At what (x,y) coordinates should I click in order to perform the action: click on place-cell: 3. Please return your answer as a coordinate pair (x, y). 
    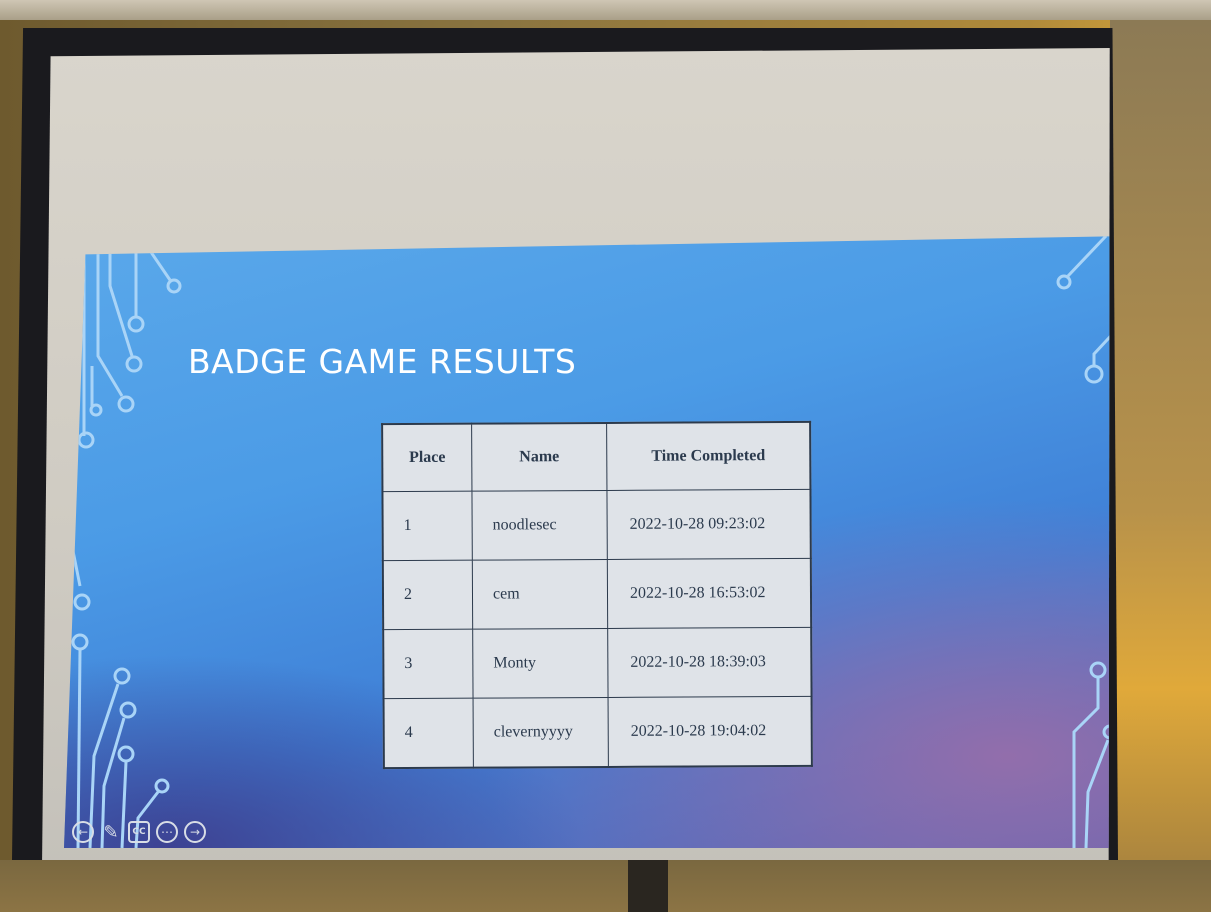
    Looking at the image, I should click on (428, 664).